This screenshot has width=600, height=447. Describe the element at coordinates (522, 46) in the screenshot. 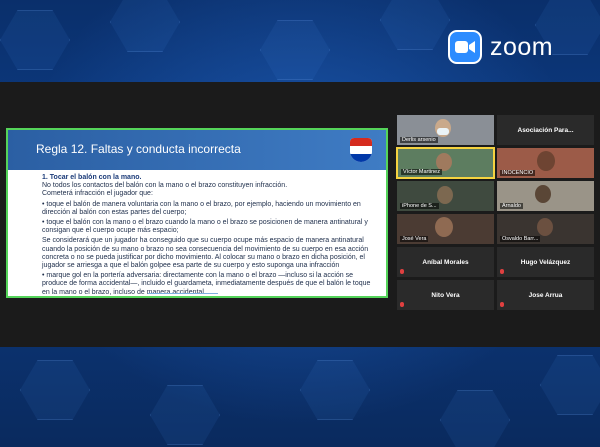

I see `zoom-wordmark: zoom` at that location.